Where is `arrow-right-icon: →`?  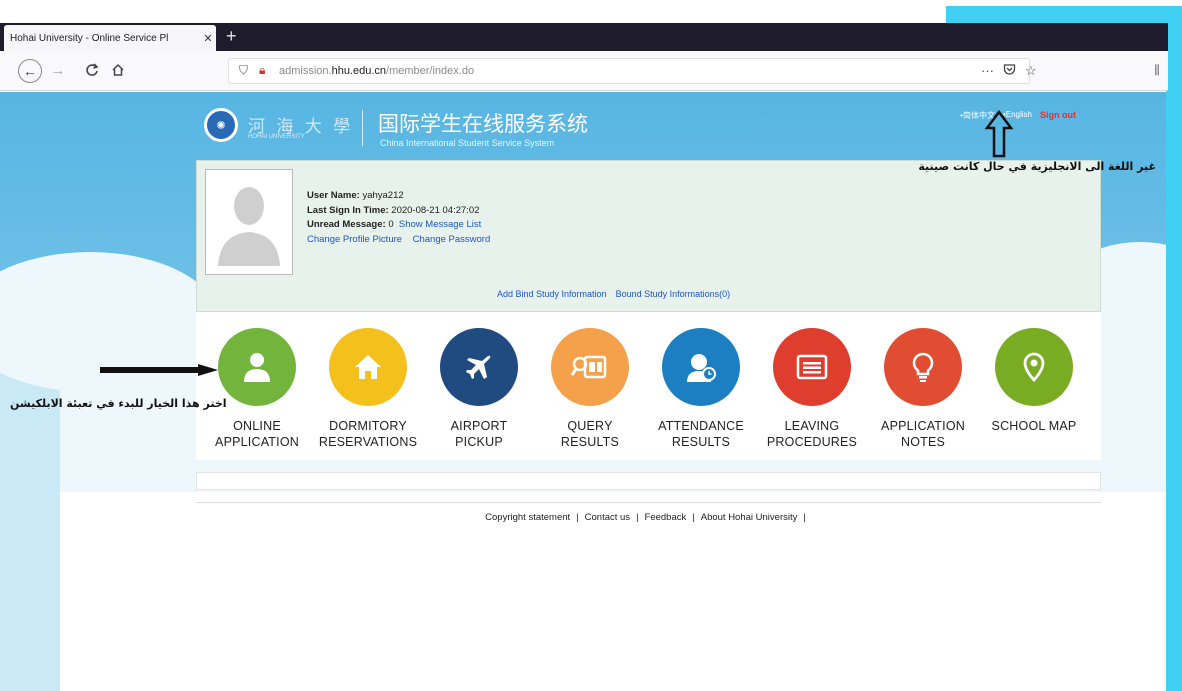 arrow-right-icon: → is located at coordinates (58, 70).